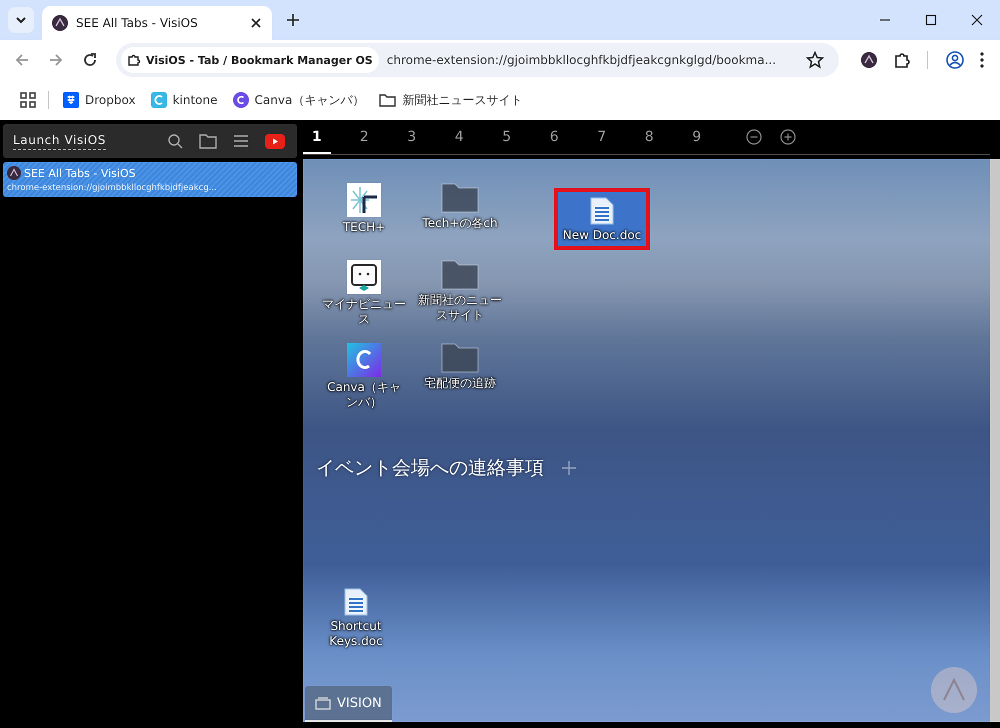 This screenshot has height=728, width=1000. What do you see at coordinates (356, 634) in the screenshot?
I see `icon-label: Shortcut Keys.doc` at bounding box center [356, 634].